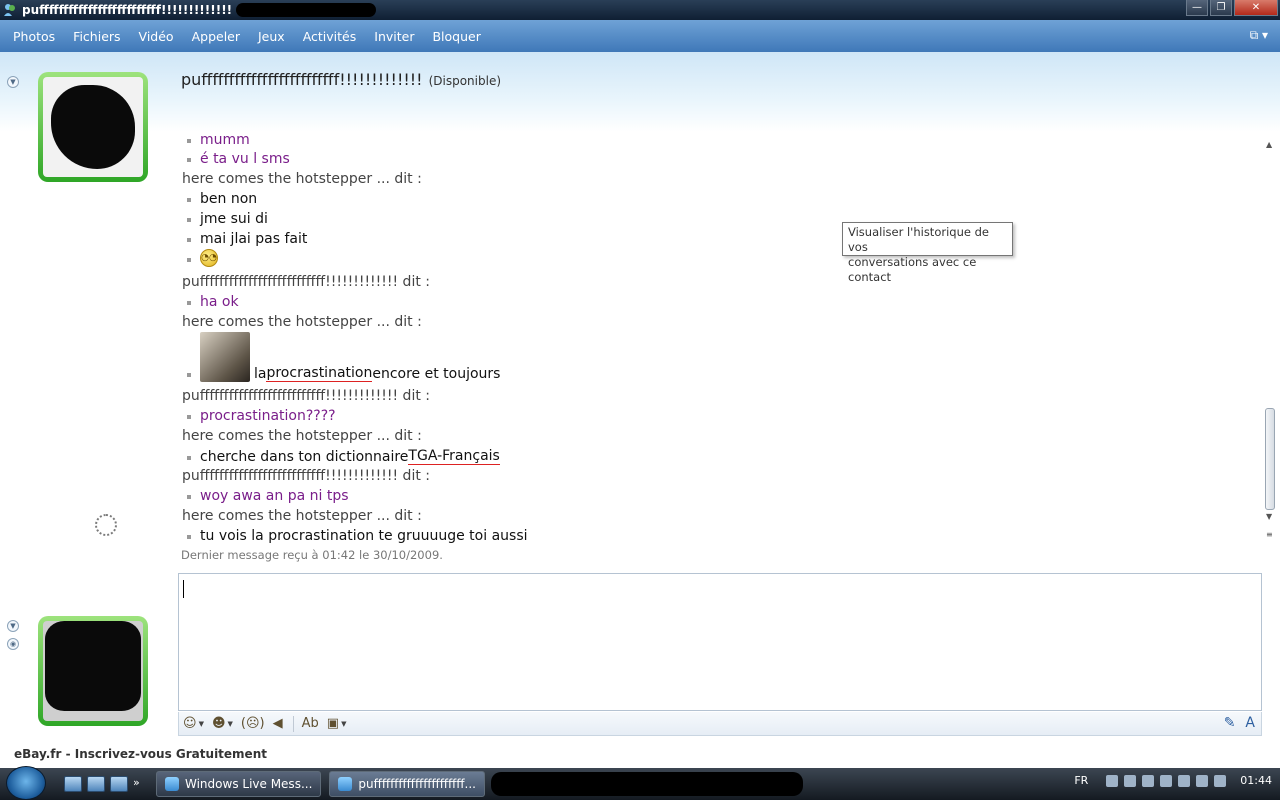 This screenshot has height=800, width=1280. Describe the element at coordinates (720, 642) in the screenshot. I see `message-input` at that location.